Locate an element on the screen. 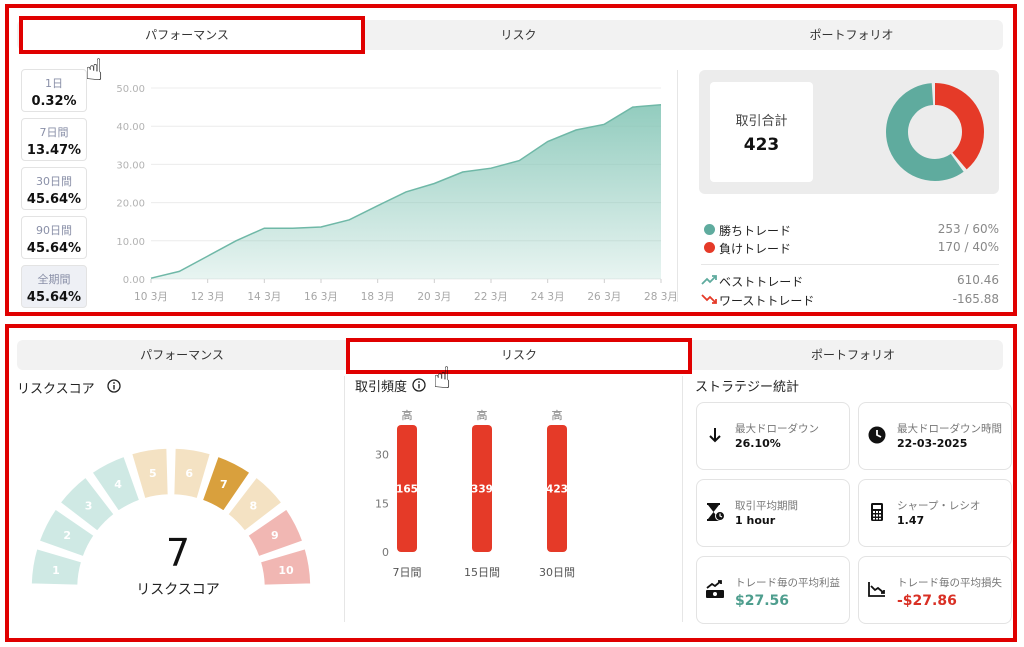 The width and height of the screenshot is (1024, 647). y-tick-label: 20.00 is located at coordinates (130, 204).